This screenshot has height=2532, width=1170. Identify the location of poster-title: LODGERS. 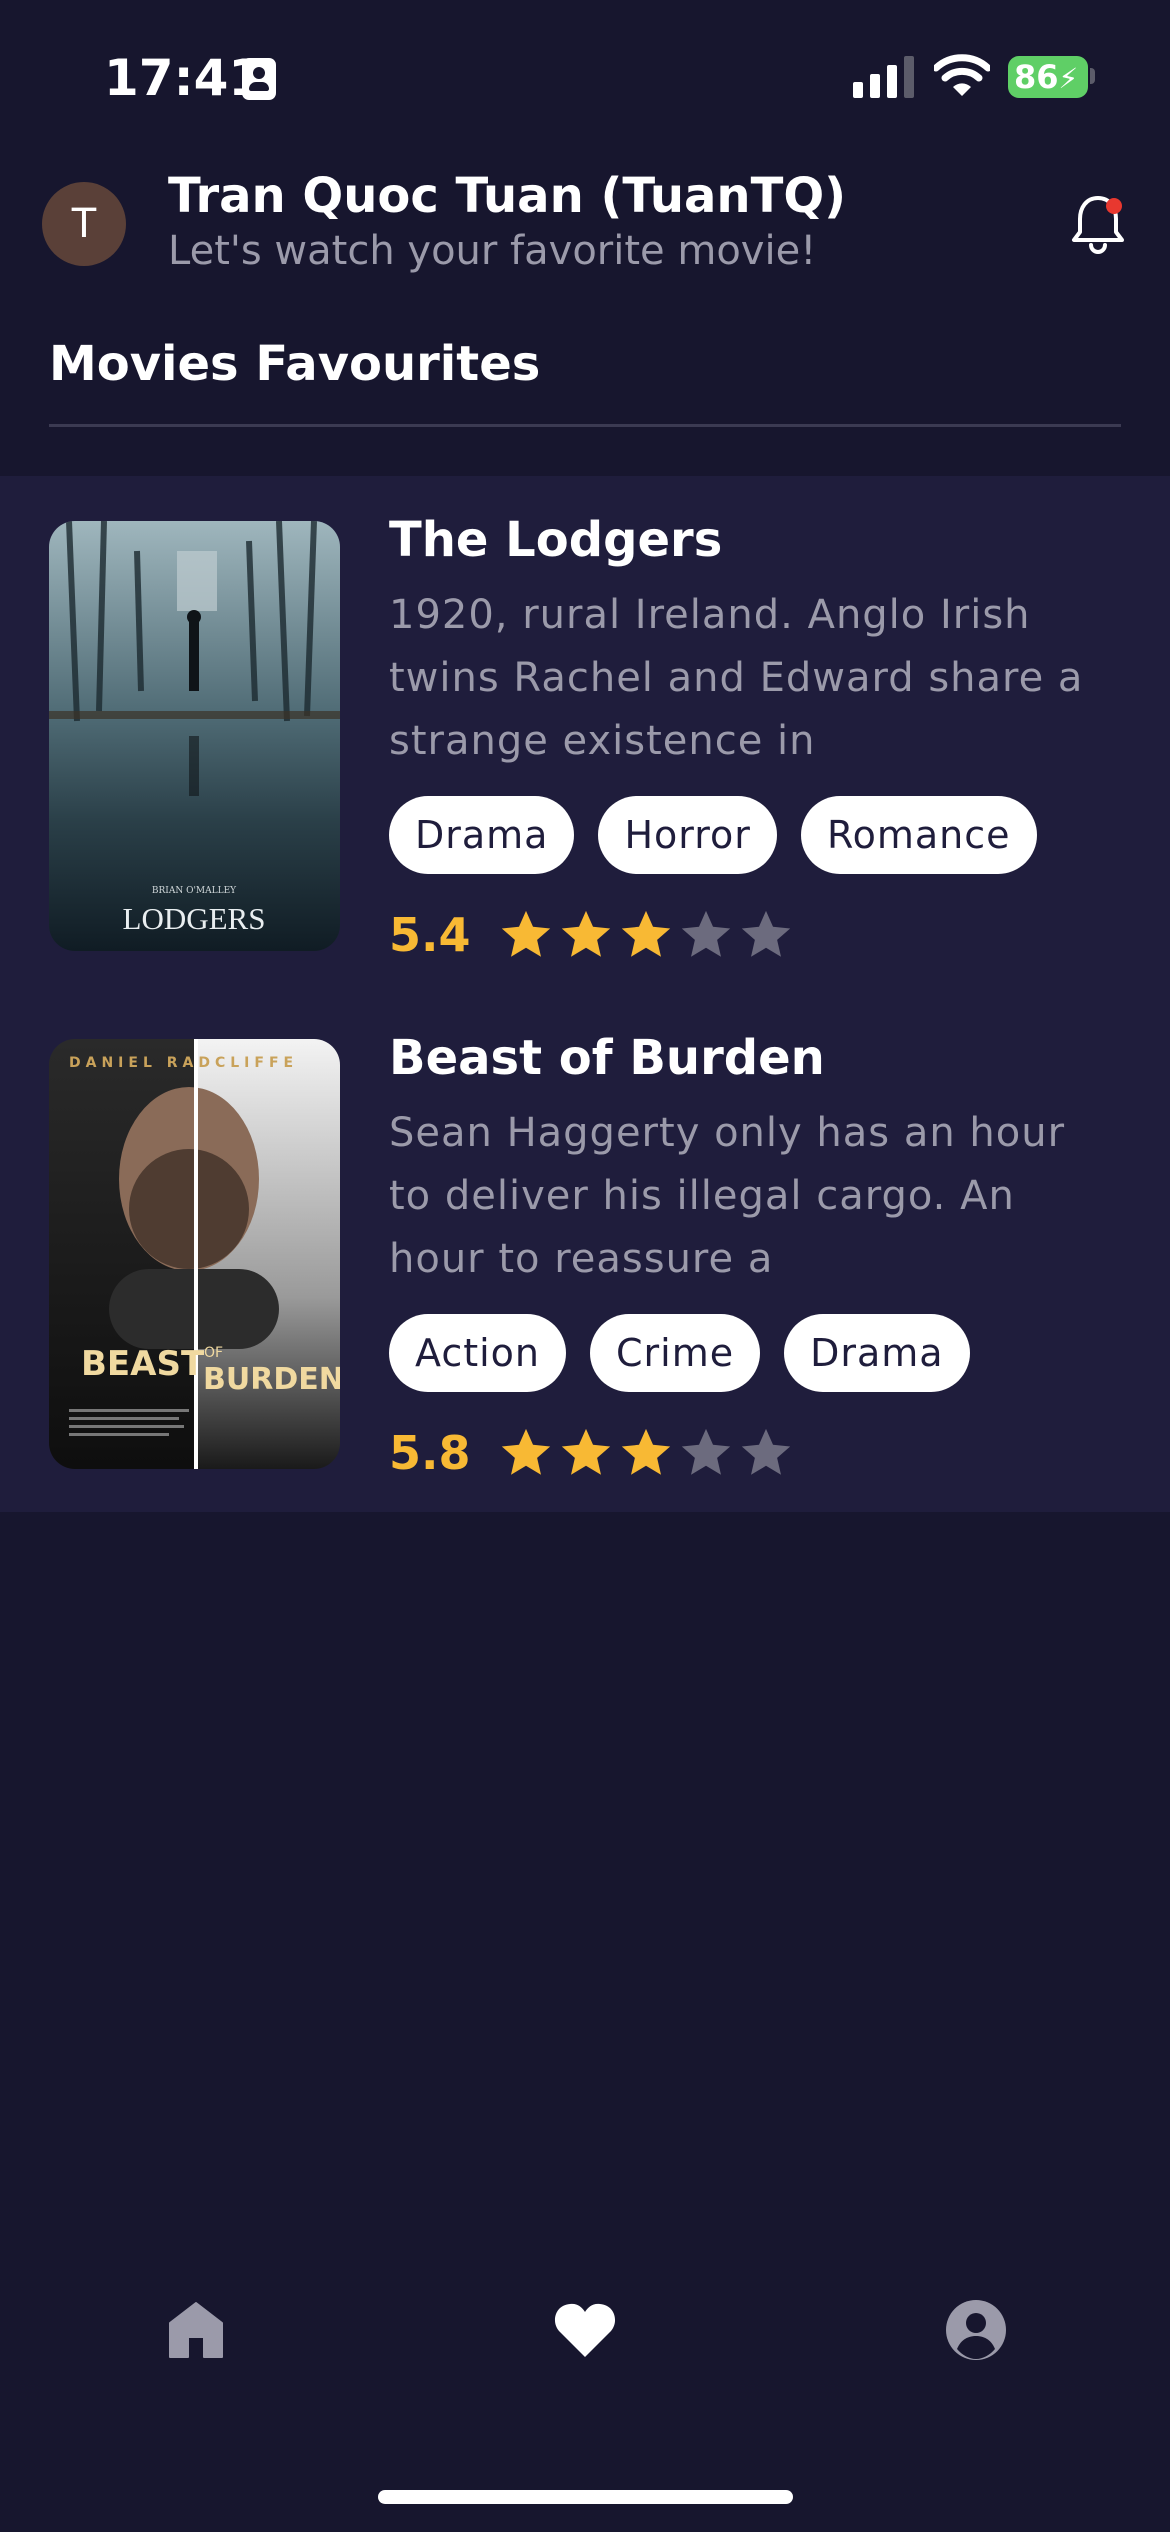
(194, 918).